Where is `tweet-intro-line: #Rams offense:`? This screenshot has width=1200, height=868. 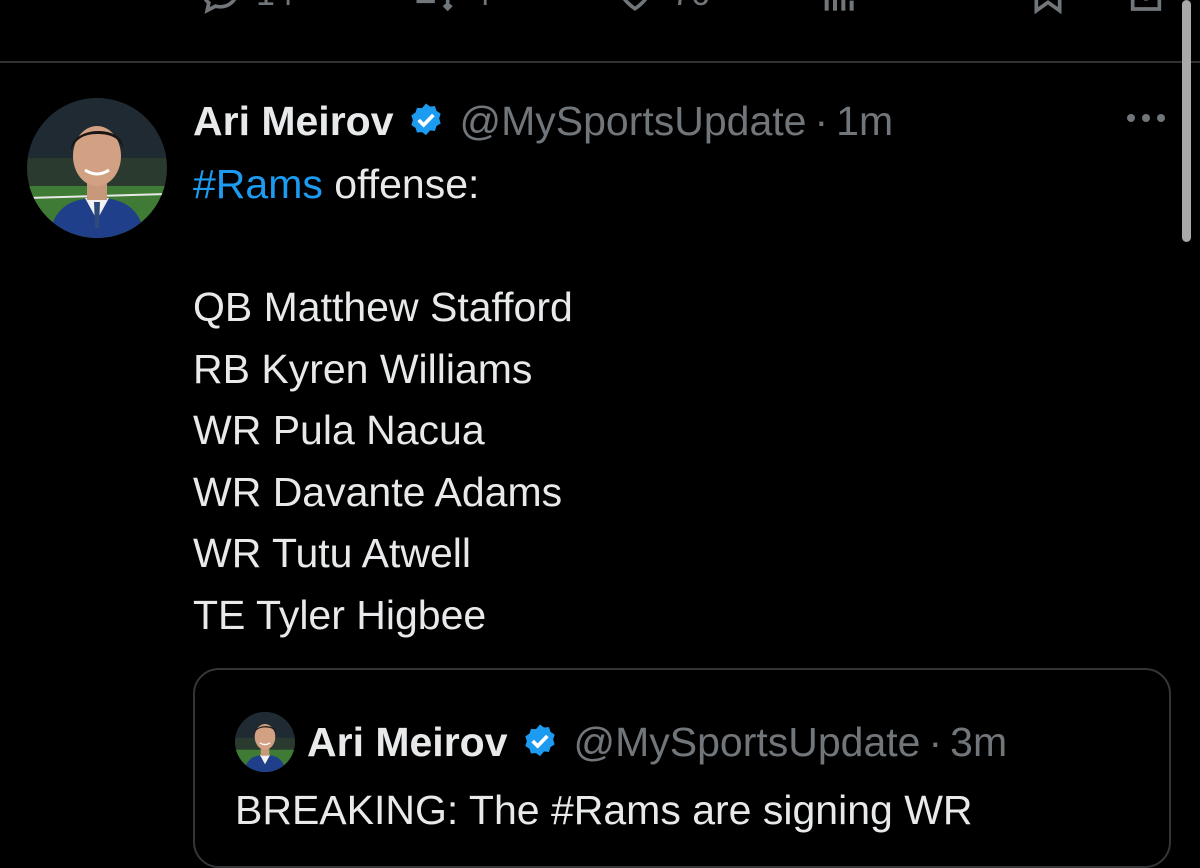 tweet-intro-line: #Rams offense: is located at coordinates (383, 185).